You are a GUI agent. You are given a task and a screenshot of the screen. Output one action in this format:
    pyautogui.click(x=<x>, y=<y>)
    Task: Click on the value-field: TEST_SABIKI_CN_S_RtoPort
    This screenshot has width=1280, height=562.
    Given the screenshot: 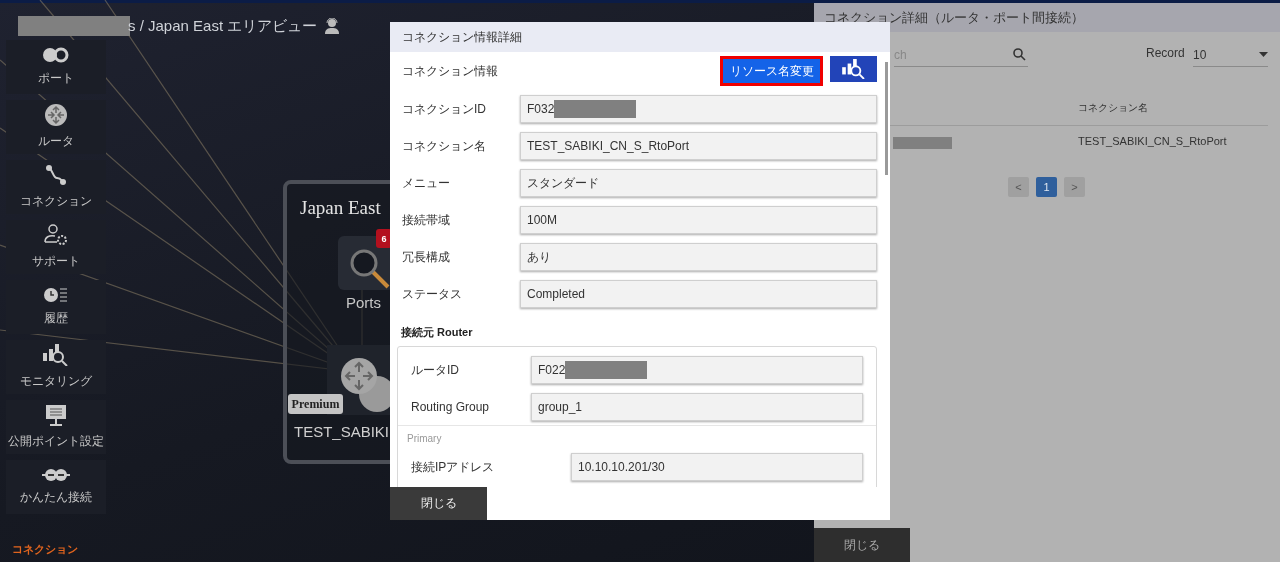 What is the action you would take?
    pyautogui.click(x=698, y=146)
    